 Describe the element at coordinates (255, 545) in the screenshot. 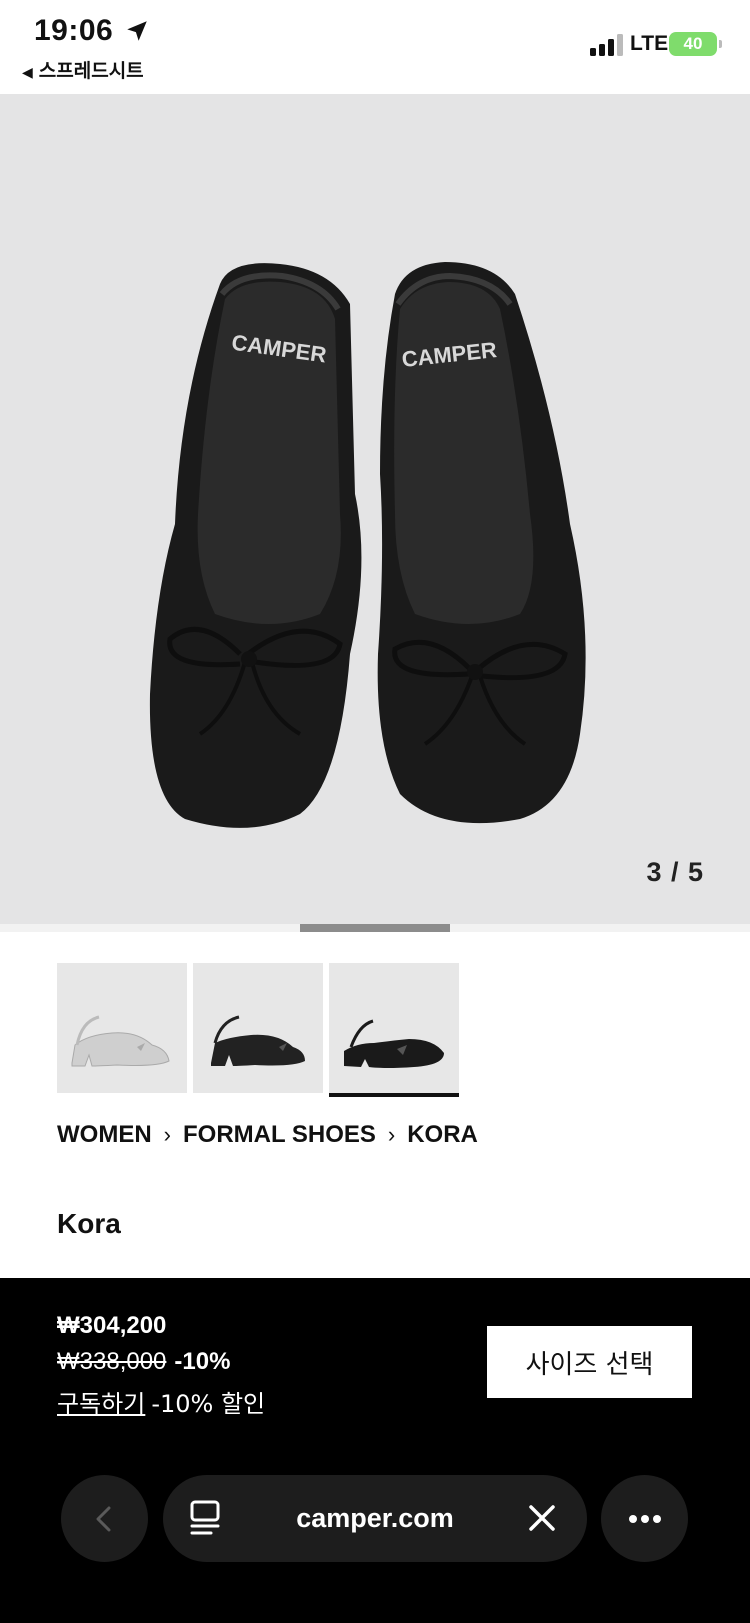

I see `left-shoe: CAMPER` at that location.